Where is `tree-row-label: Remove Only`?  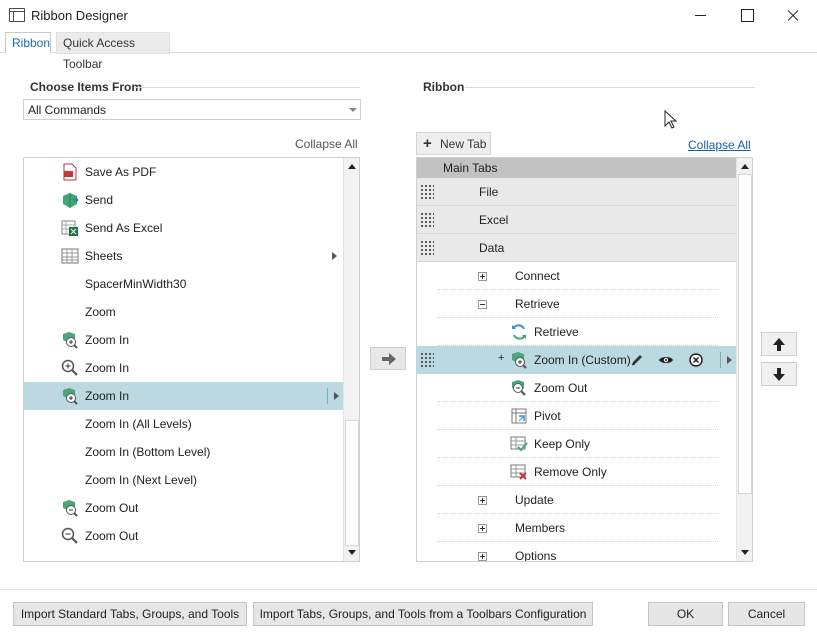
tree-row-label: Remove Only is located at coordinates (570, 472).